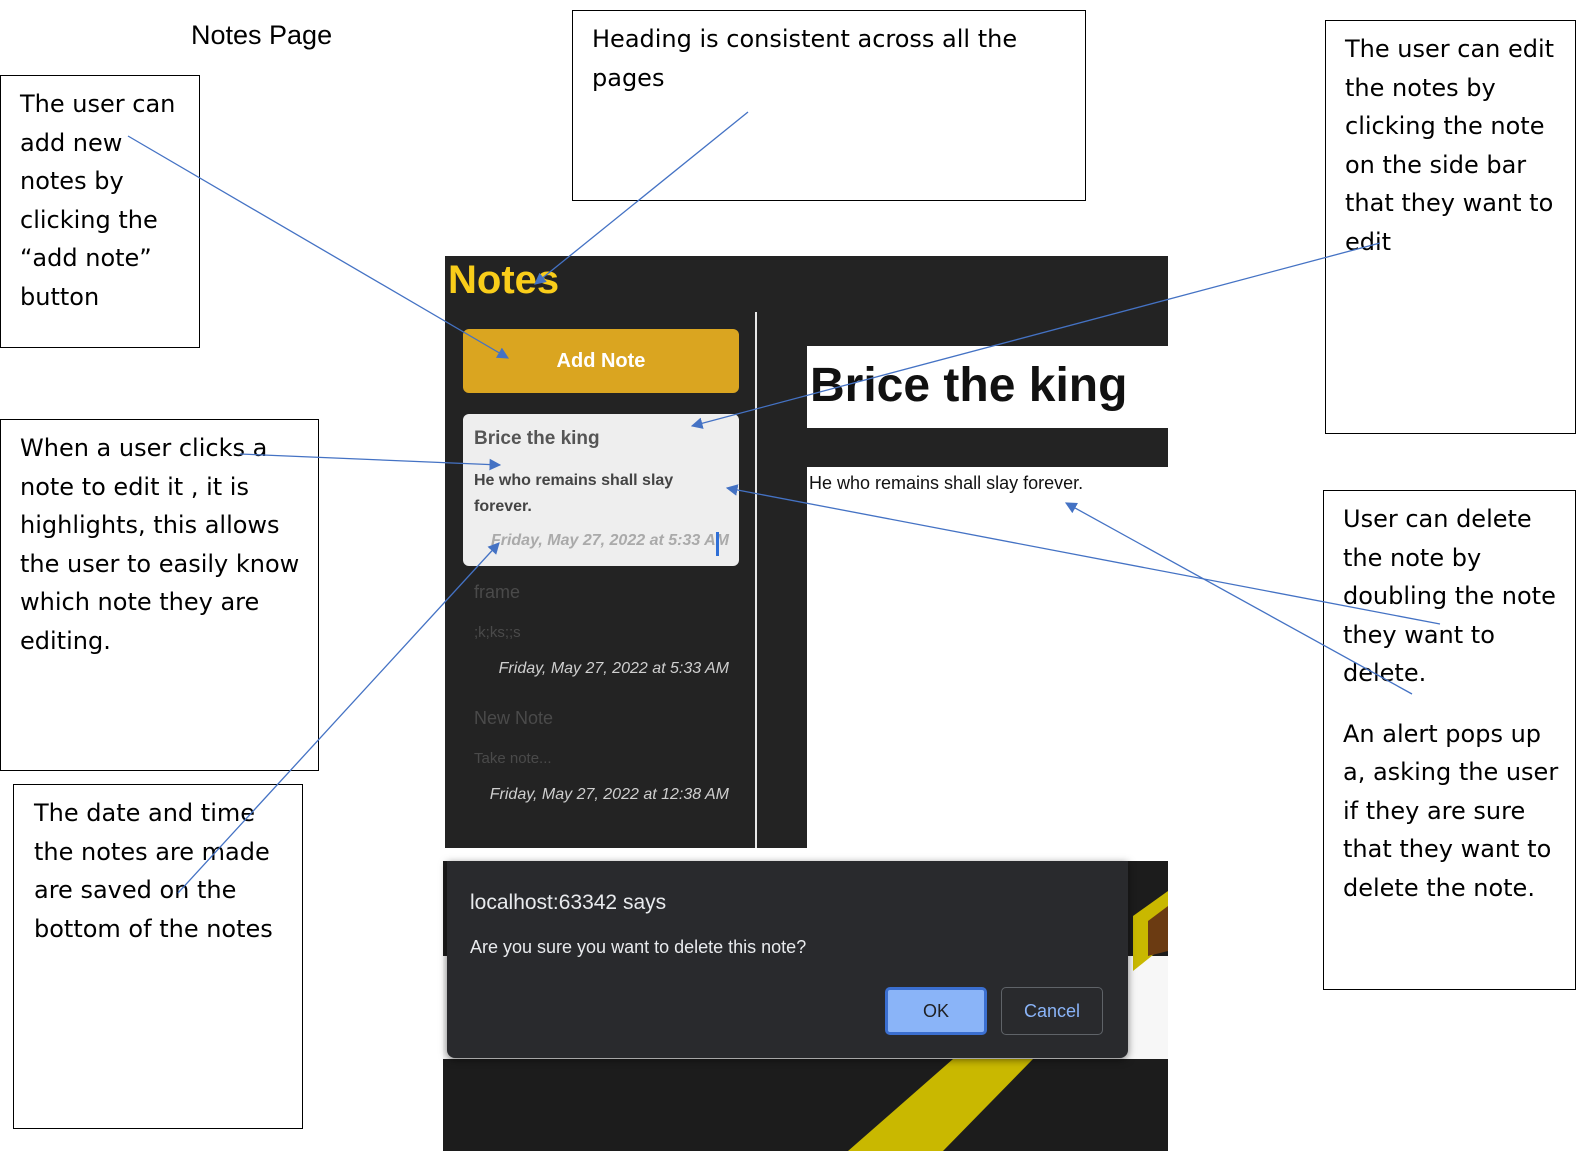 The image size is (1576, 1151). I want to click on note-title: frame, so click(497, 592).